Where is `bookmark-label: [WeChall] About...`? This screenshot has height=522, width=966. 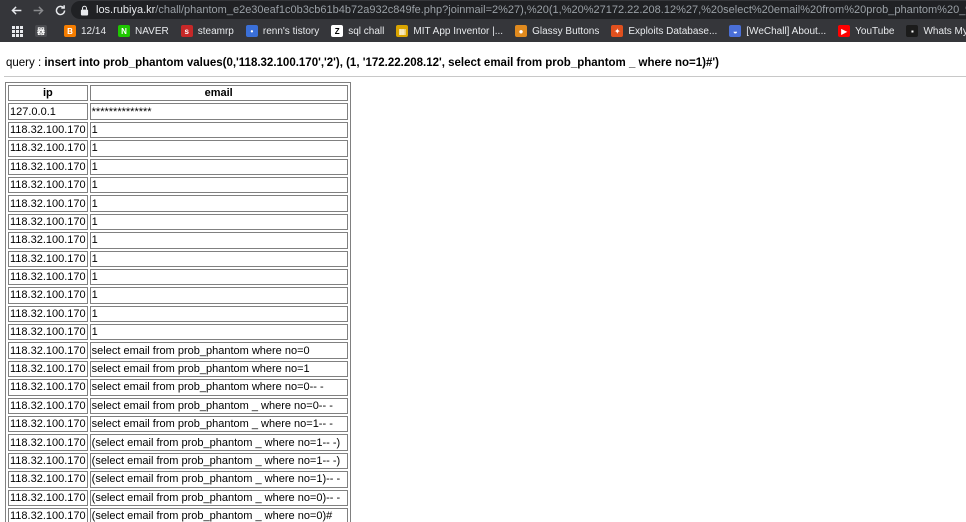
bookmark-label: [WeChall] About... is located at coordinates (786, 31).